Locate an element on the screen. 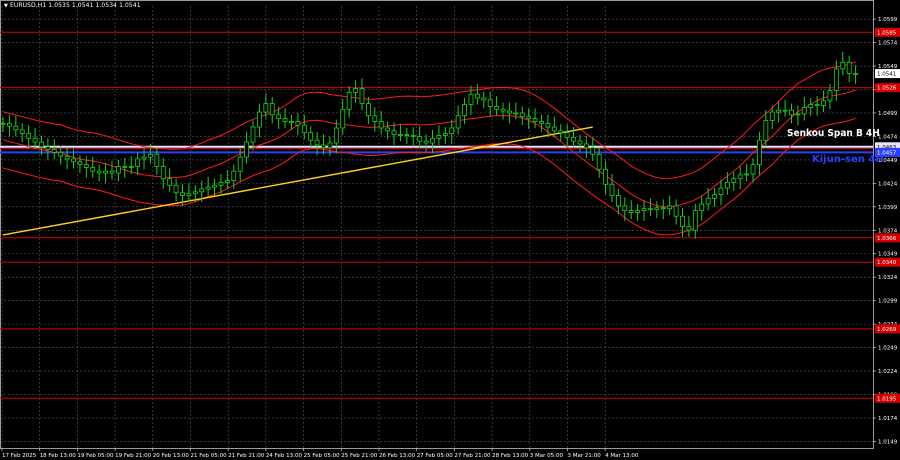 The image size is (900, 460). y-tick-label: 1.0299 is located at coordinates (888, 302).